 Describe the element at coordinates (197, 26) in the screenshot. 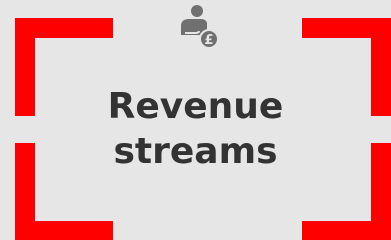

I see `person-pound-icon: £` at that location.